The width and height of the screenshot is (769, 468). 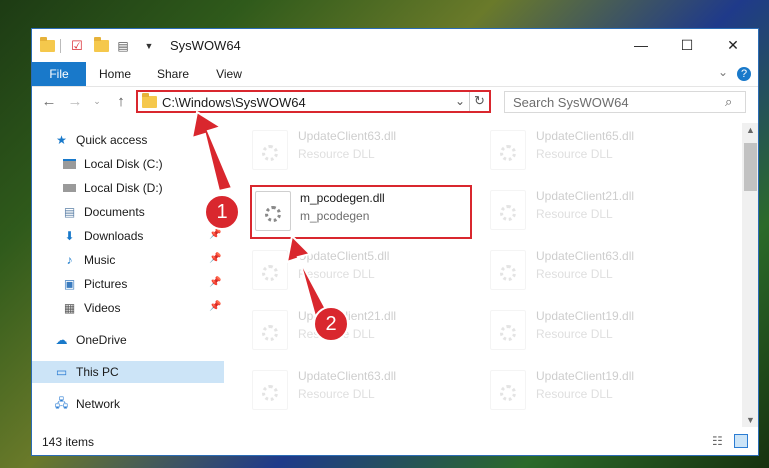 What do you see at coordinates (222, 212) in the screenshot?
I see `step-1-badge: 1` at bounding box center [222, 212].